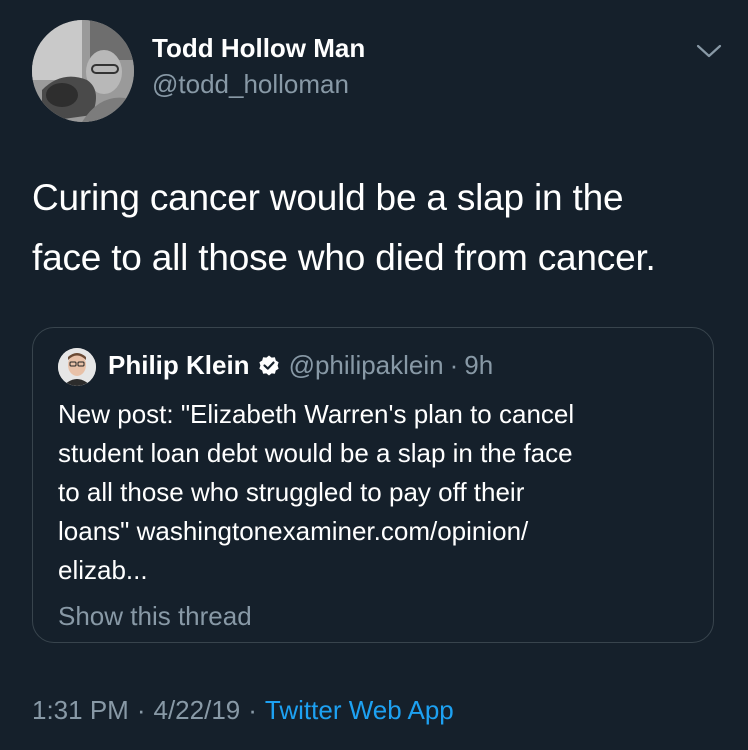 This screenshot has height=750, width=748. I want to click on tweet-text-line: face to all those who died from cancer., so click(344, 257).